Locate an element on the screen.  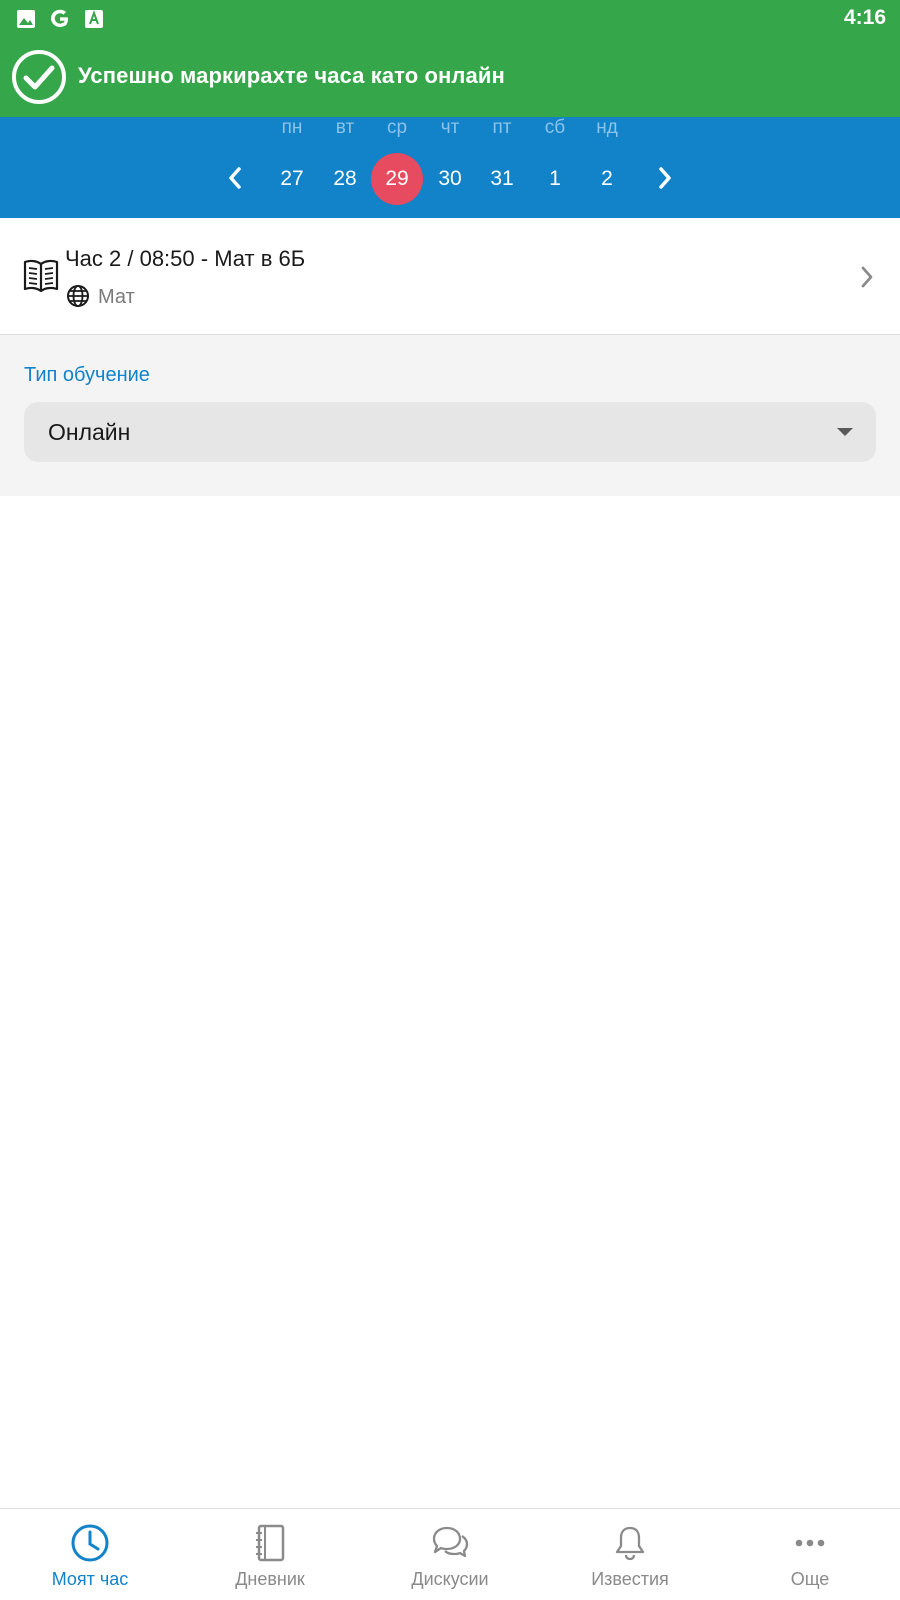
day-number: 1 is located at coordinates (555, 178).